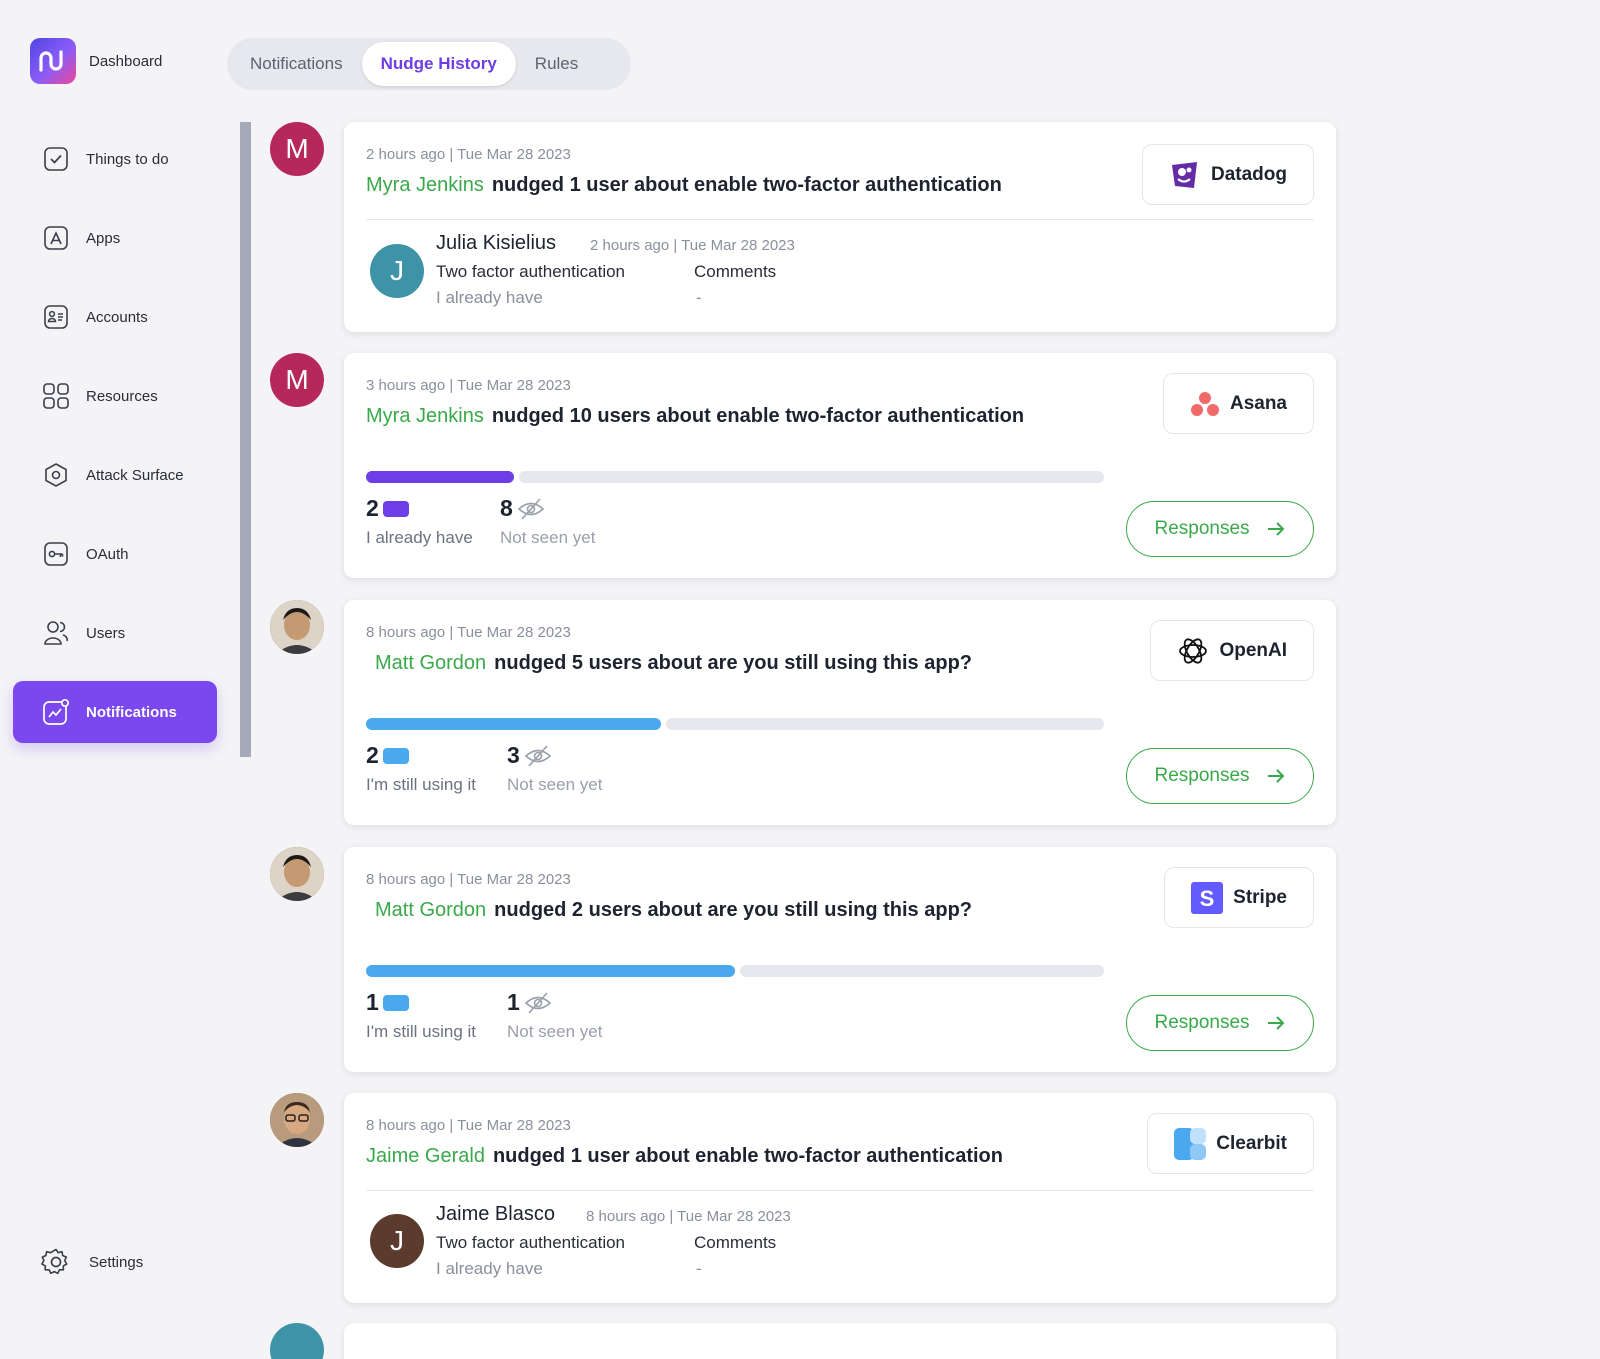  What do you see at coordinates (438, 64) in the screenshot?
I see `tab-nudge-history: Nudge History` at bounding box center [438, 64].